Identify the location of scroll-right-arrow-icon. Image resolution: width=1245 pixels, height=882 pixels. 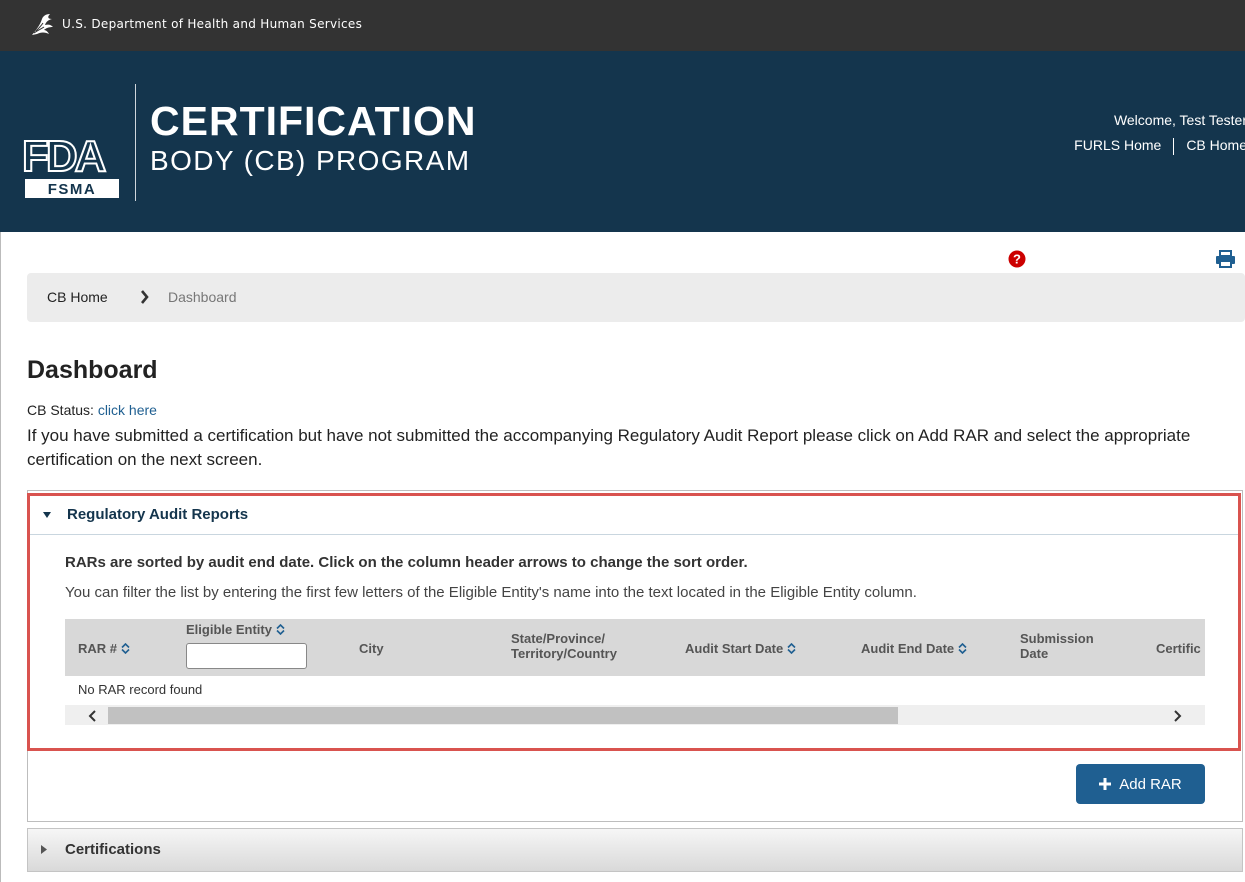
(1178, 716).